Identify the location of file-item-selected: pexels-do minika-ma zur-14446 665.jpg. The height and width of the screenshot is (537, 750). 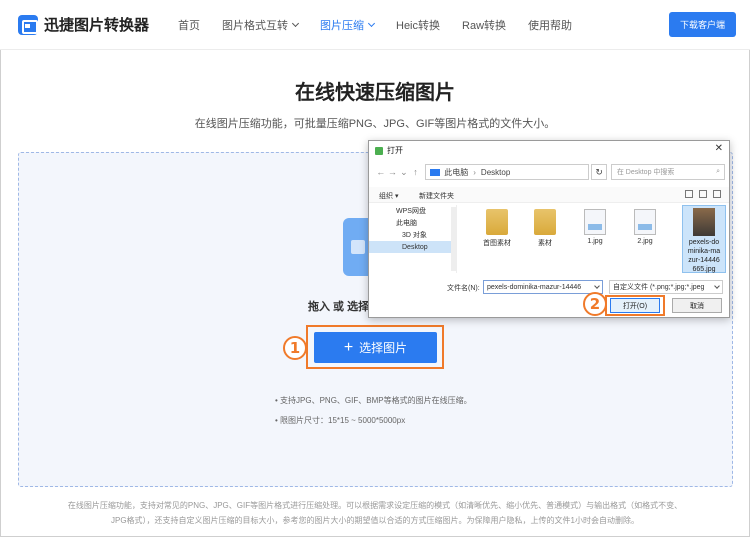
(704, 239).